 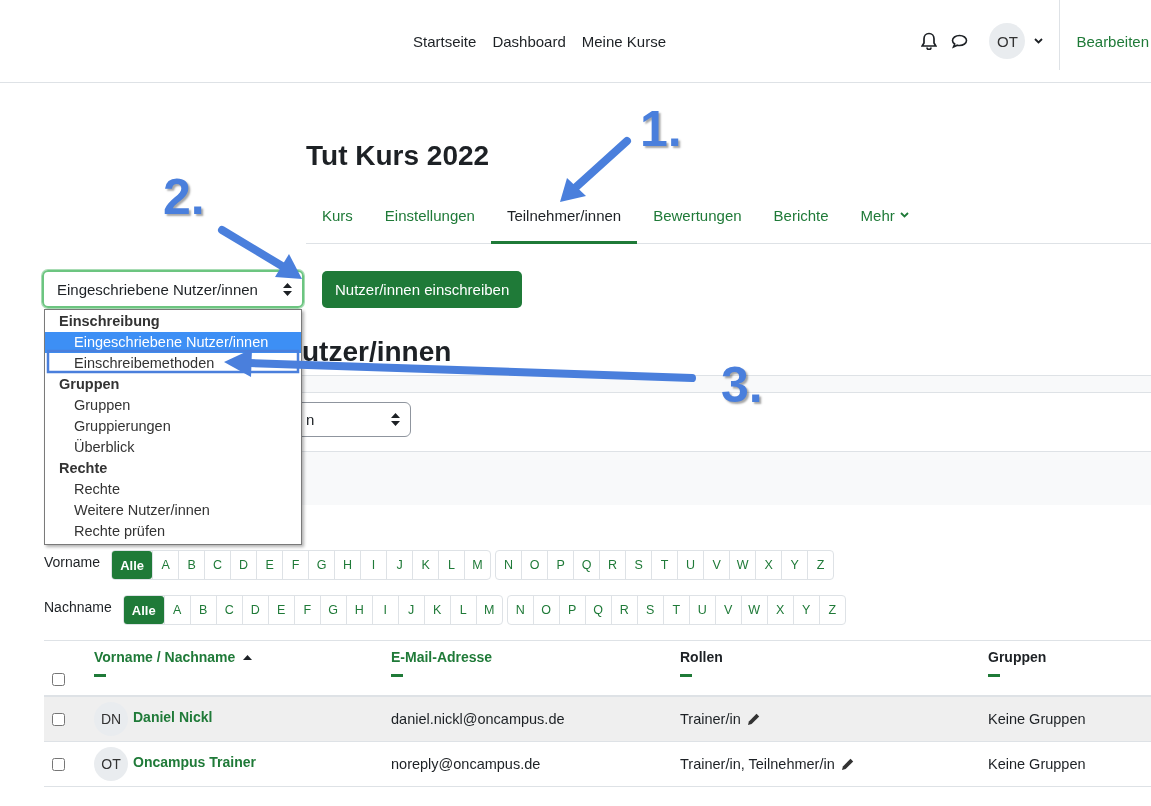 I want to click on user-name-link: Daniel Nickl, so click(x=173, y=717).